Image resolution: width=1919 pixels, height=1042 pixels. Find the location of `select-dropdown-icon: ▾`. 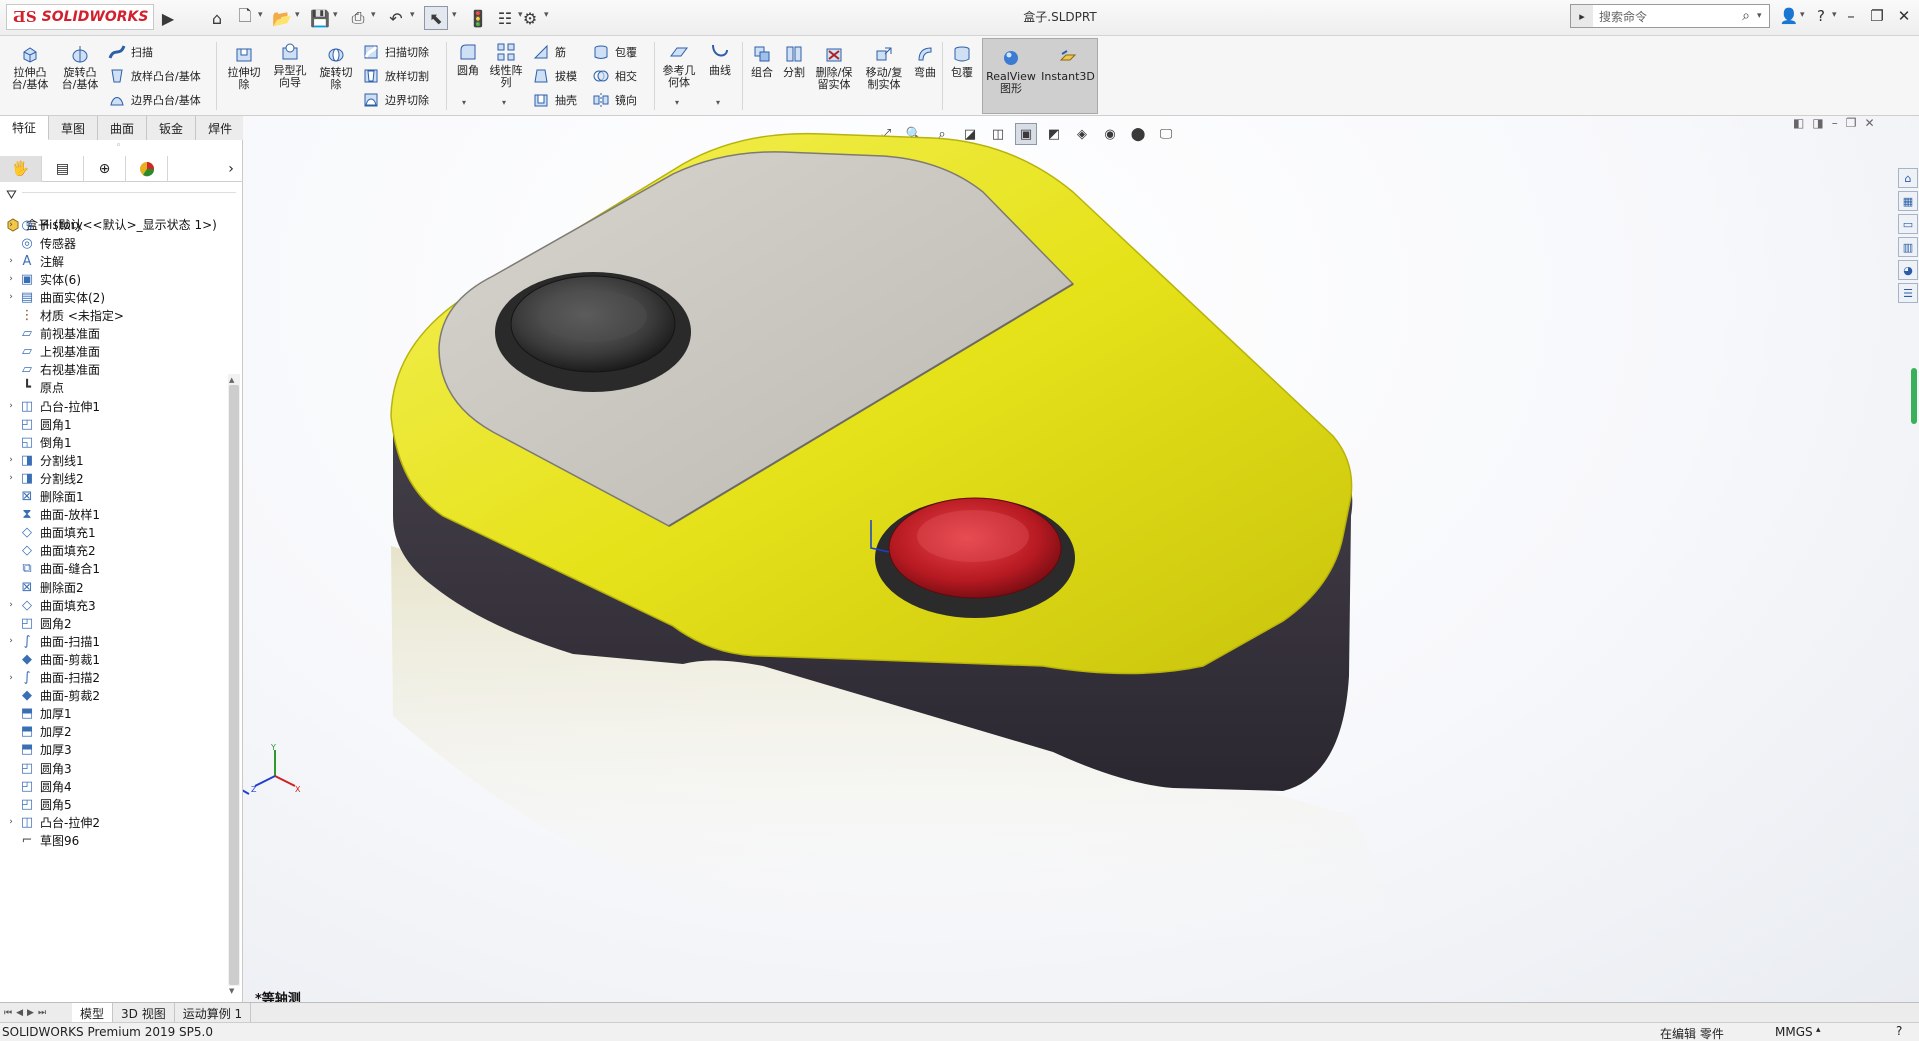

select-dropdown-icon: ▾ is located at coordinates (456, 15).